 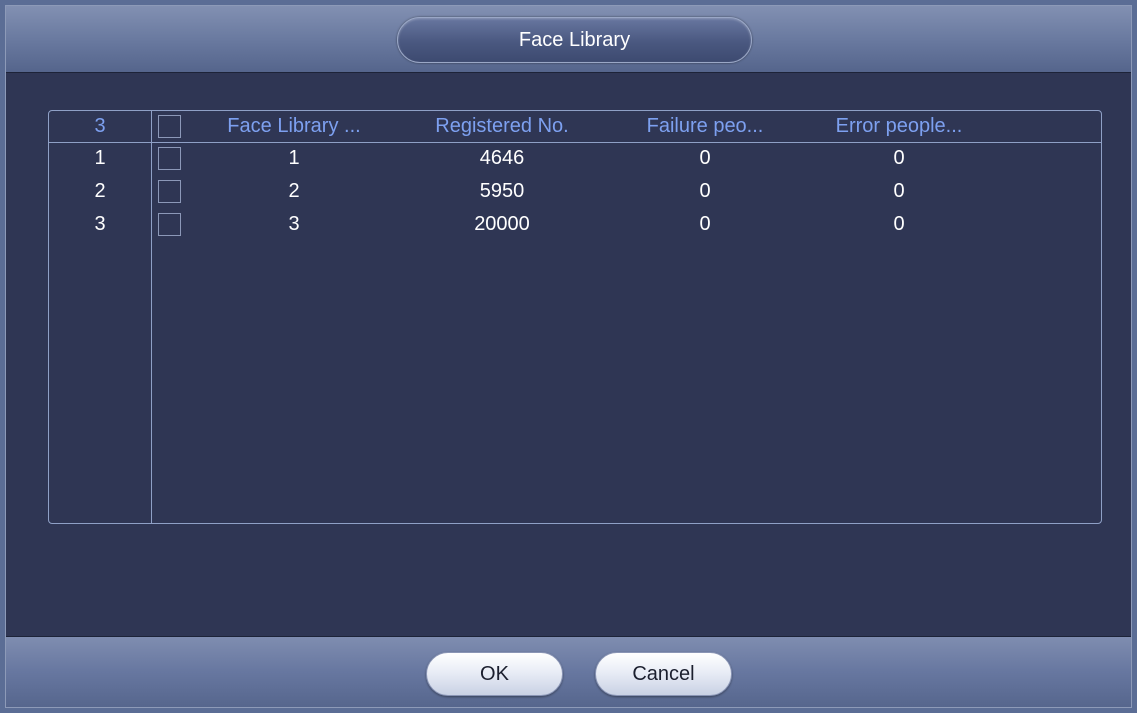 What do you see at coordinates (574, 40) in the screenshot?
I see `dialog-title: Face Library` at bounding box center [574, 40].